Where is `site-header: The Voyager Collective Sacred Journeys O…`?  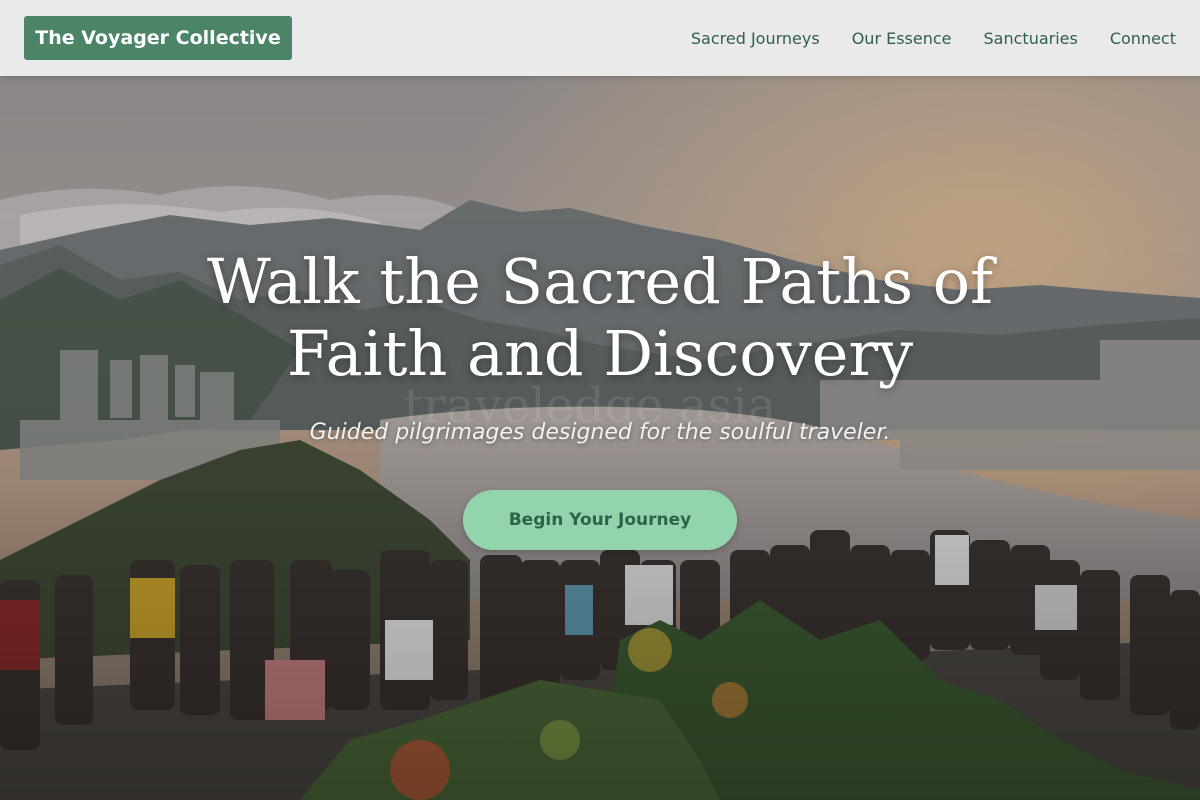
site-header: The Voyager Collective Sacred Journeys O… is located at coordinates (600, 38).